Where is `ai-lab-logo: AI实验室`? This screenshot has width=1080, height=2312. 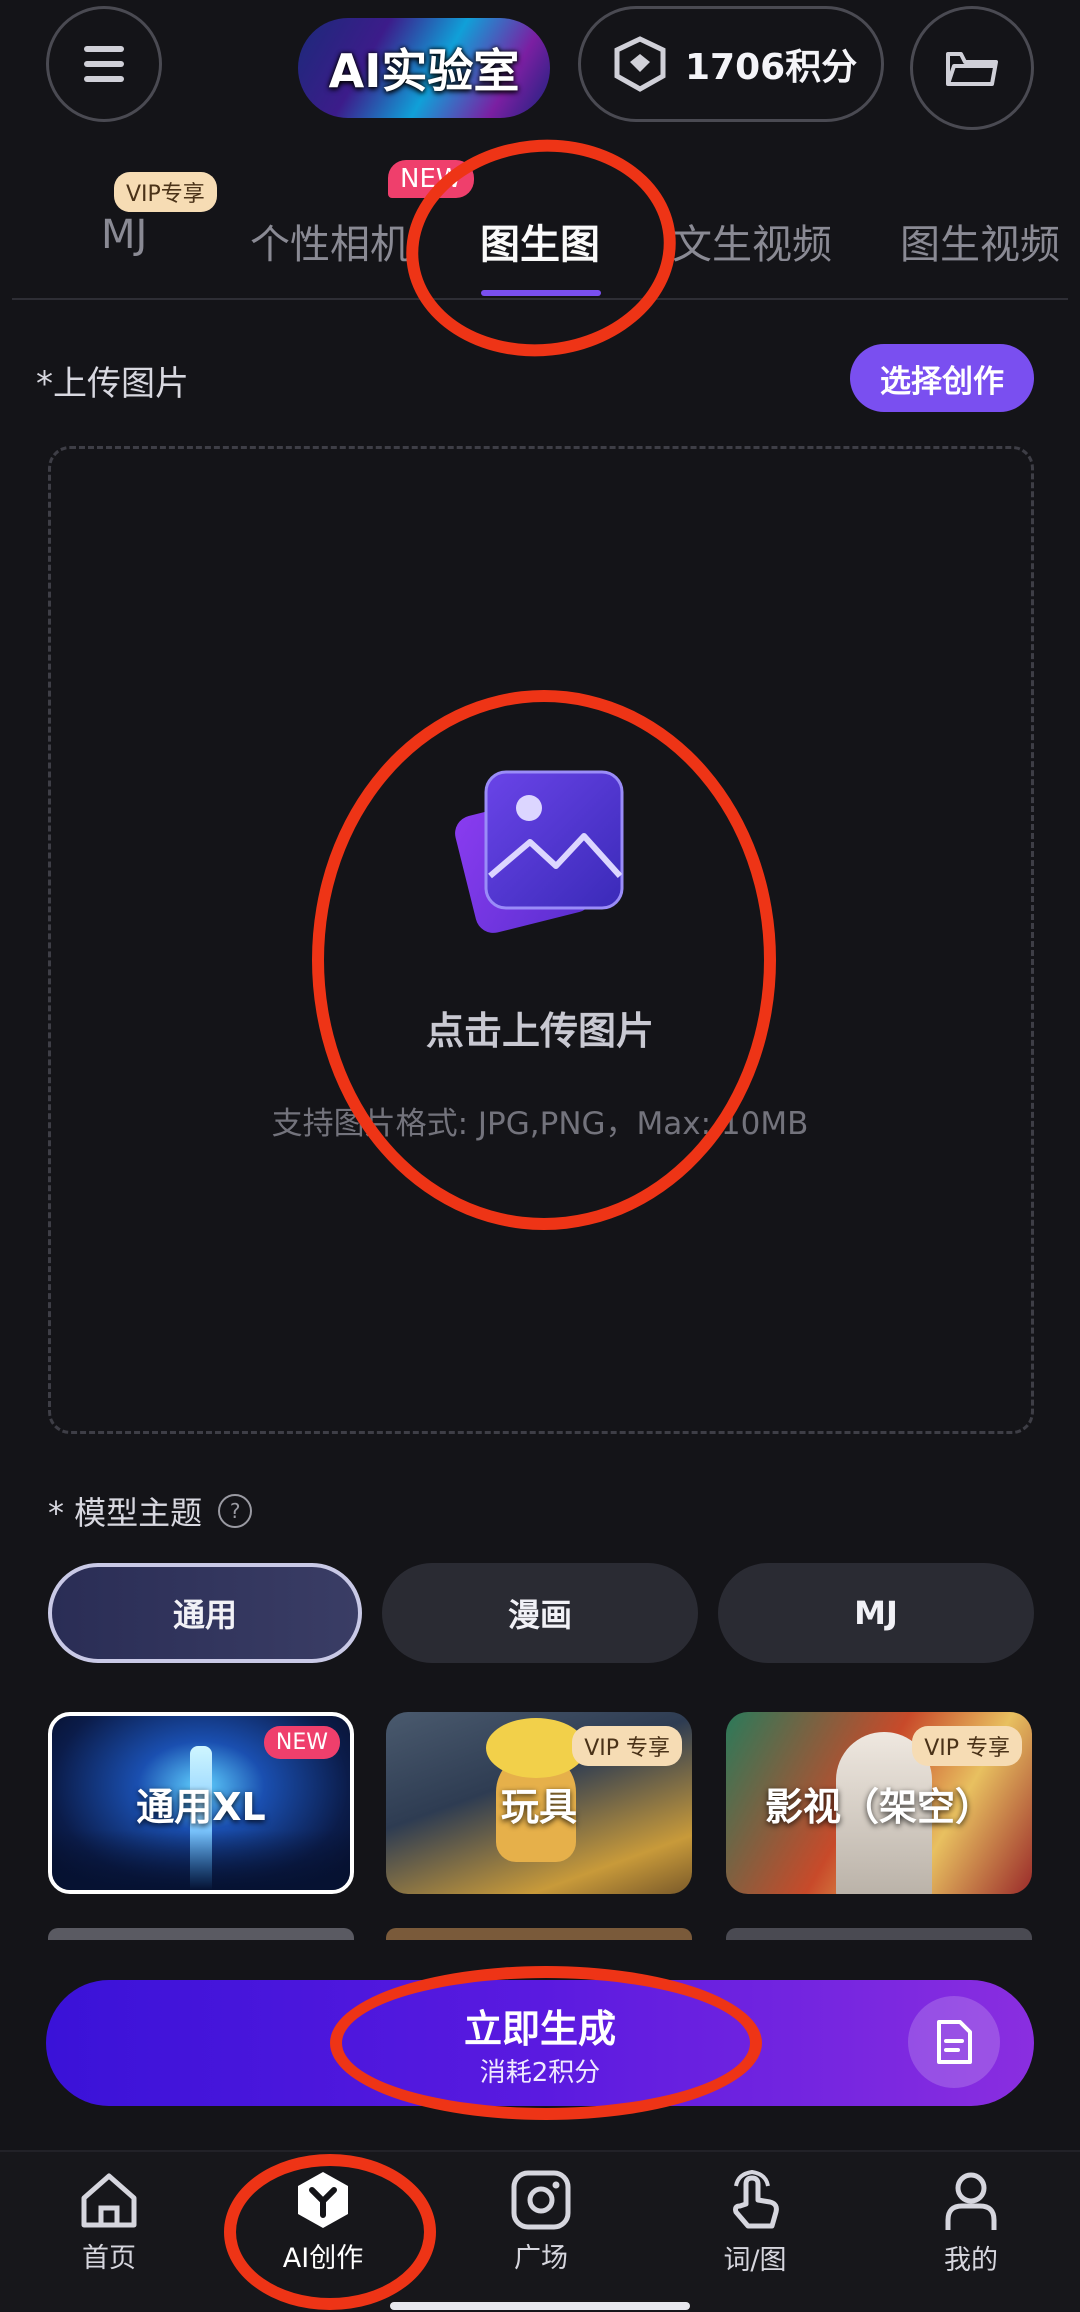
ai-lab-logo: AI实验室 is located at coordinates (424, 68).